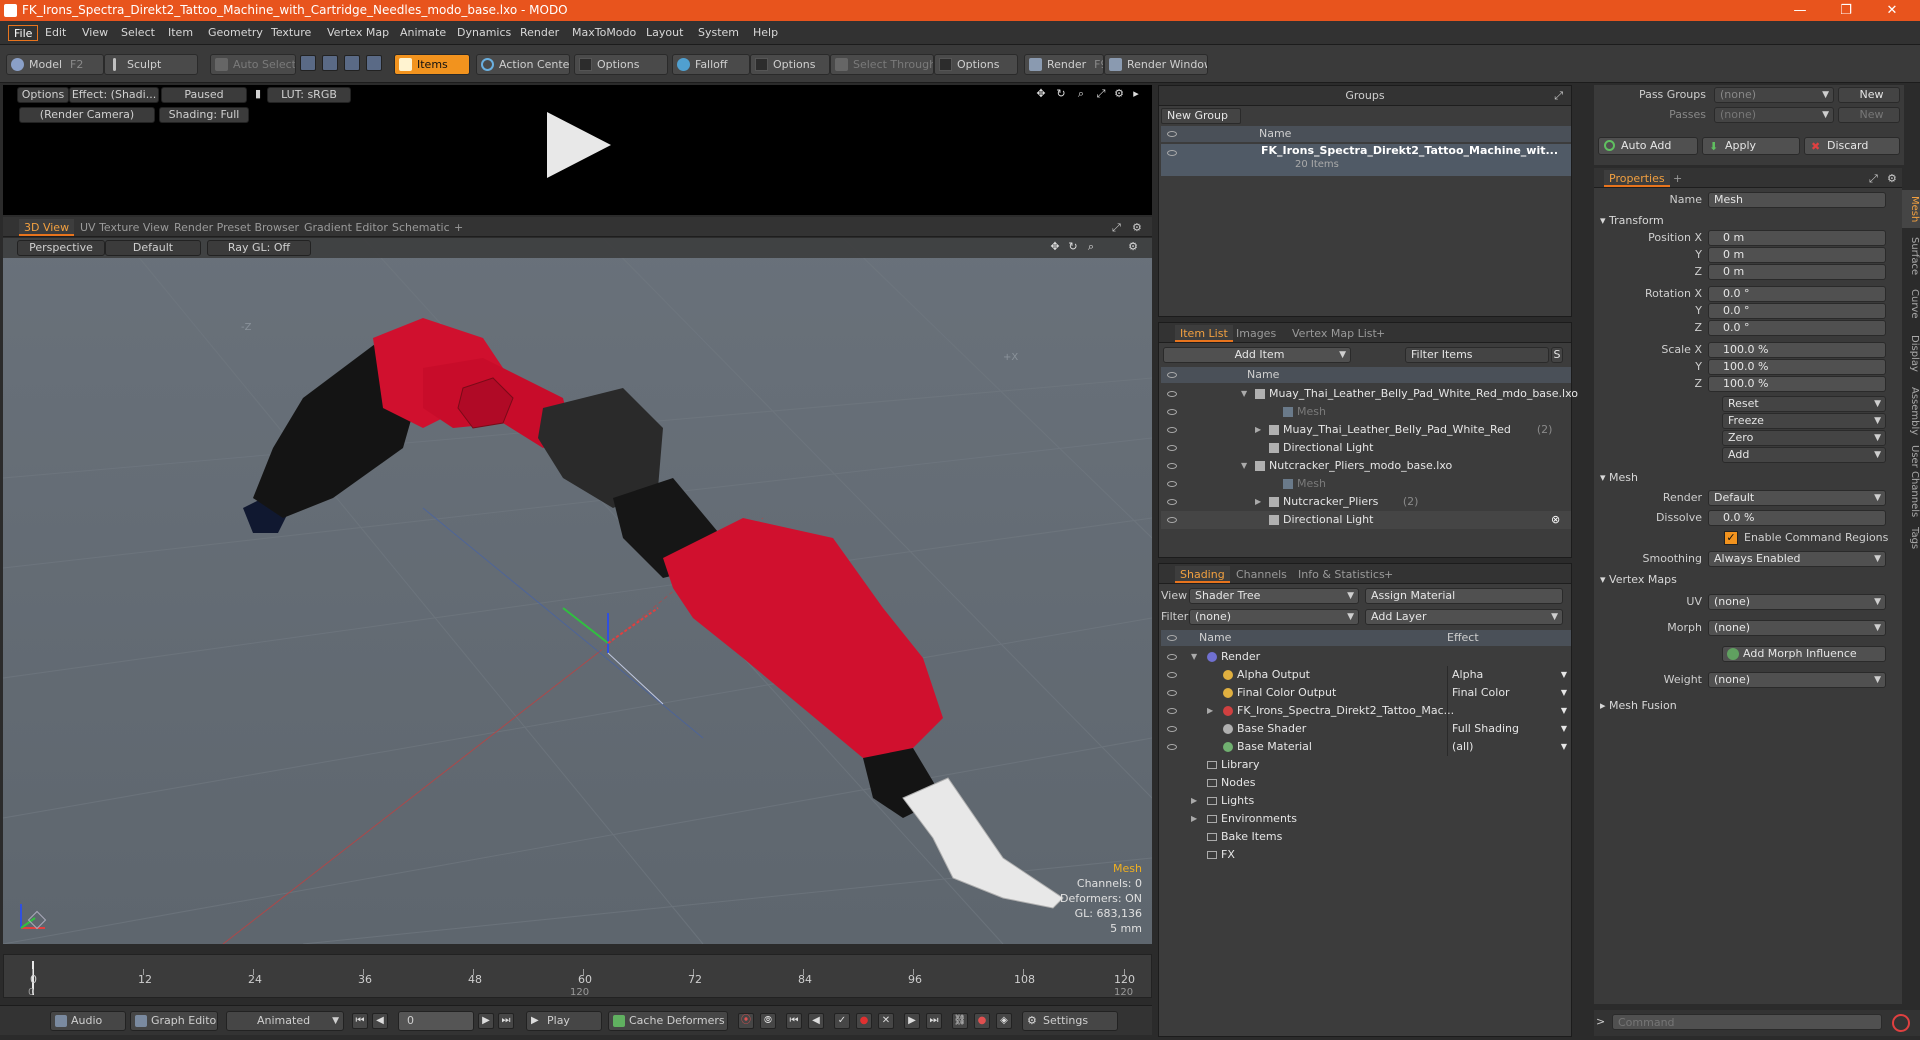  I want to click on command-input, so click(1747, 1022).